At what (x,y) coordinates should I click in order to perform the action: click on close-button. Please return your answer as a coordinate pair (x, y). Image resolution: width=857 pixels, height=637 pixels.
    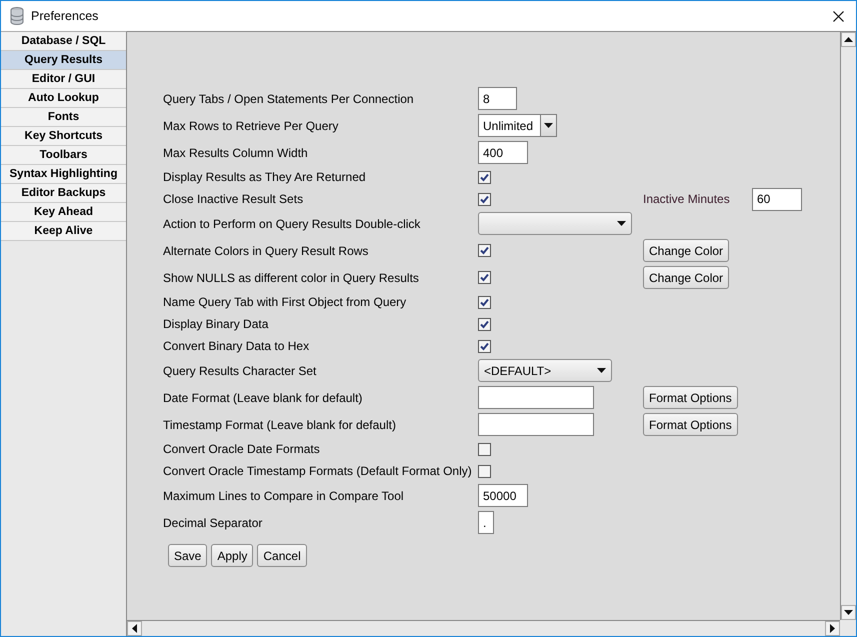
    Looking at the image, I should click on (838, 16).